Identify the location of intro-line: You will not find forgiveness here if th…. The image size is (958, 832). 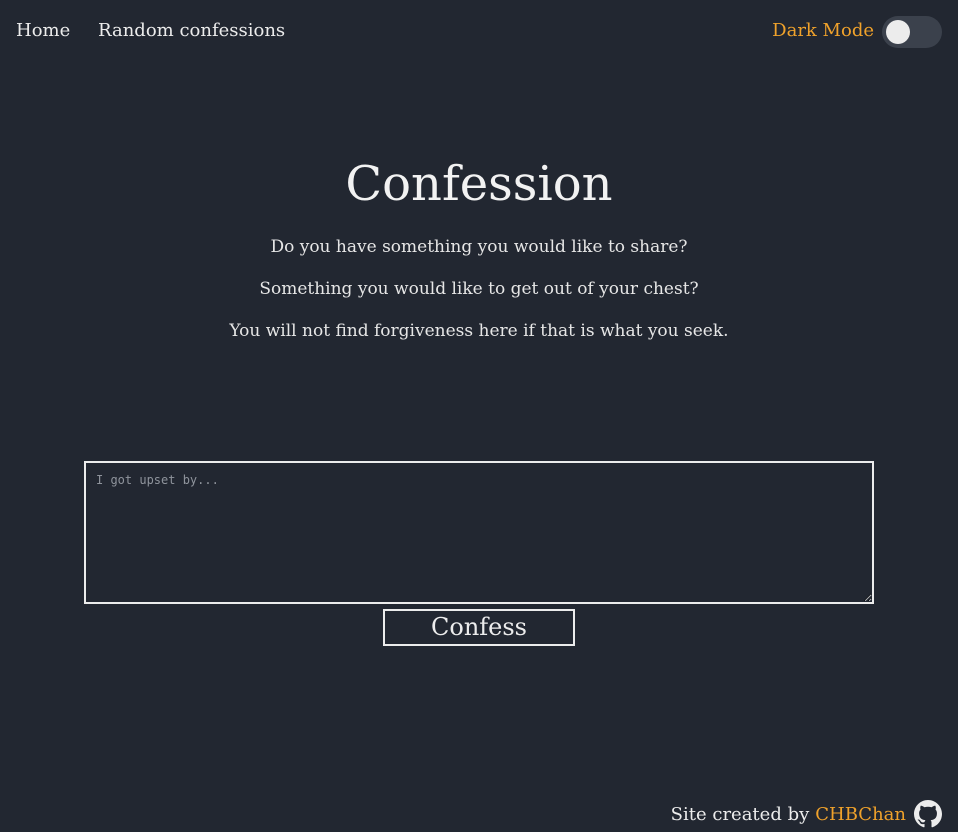
(479, 331).